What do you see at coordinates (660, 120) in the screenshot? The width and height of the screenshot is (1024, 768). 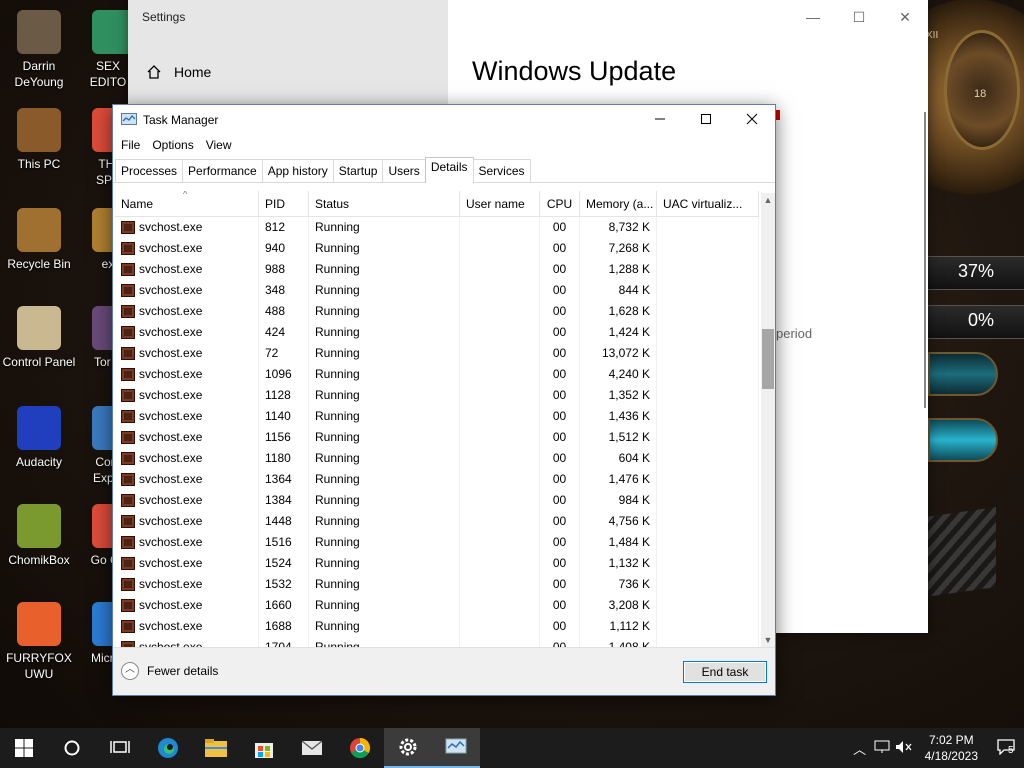 I see `minimize-button` at bounding box center [660, 120].